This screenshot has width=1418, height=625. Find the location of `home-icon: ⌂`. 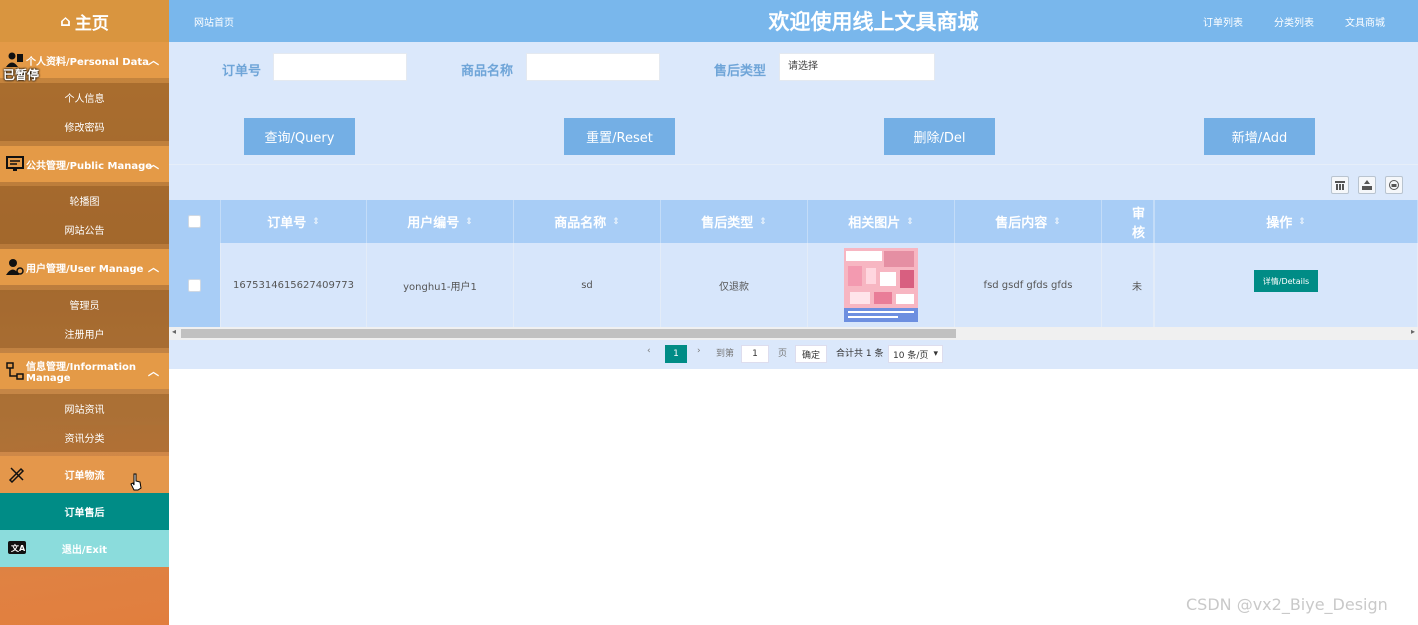

home-icon: ⌂ is located at coordinates (65, 21).